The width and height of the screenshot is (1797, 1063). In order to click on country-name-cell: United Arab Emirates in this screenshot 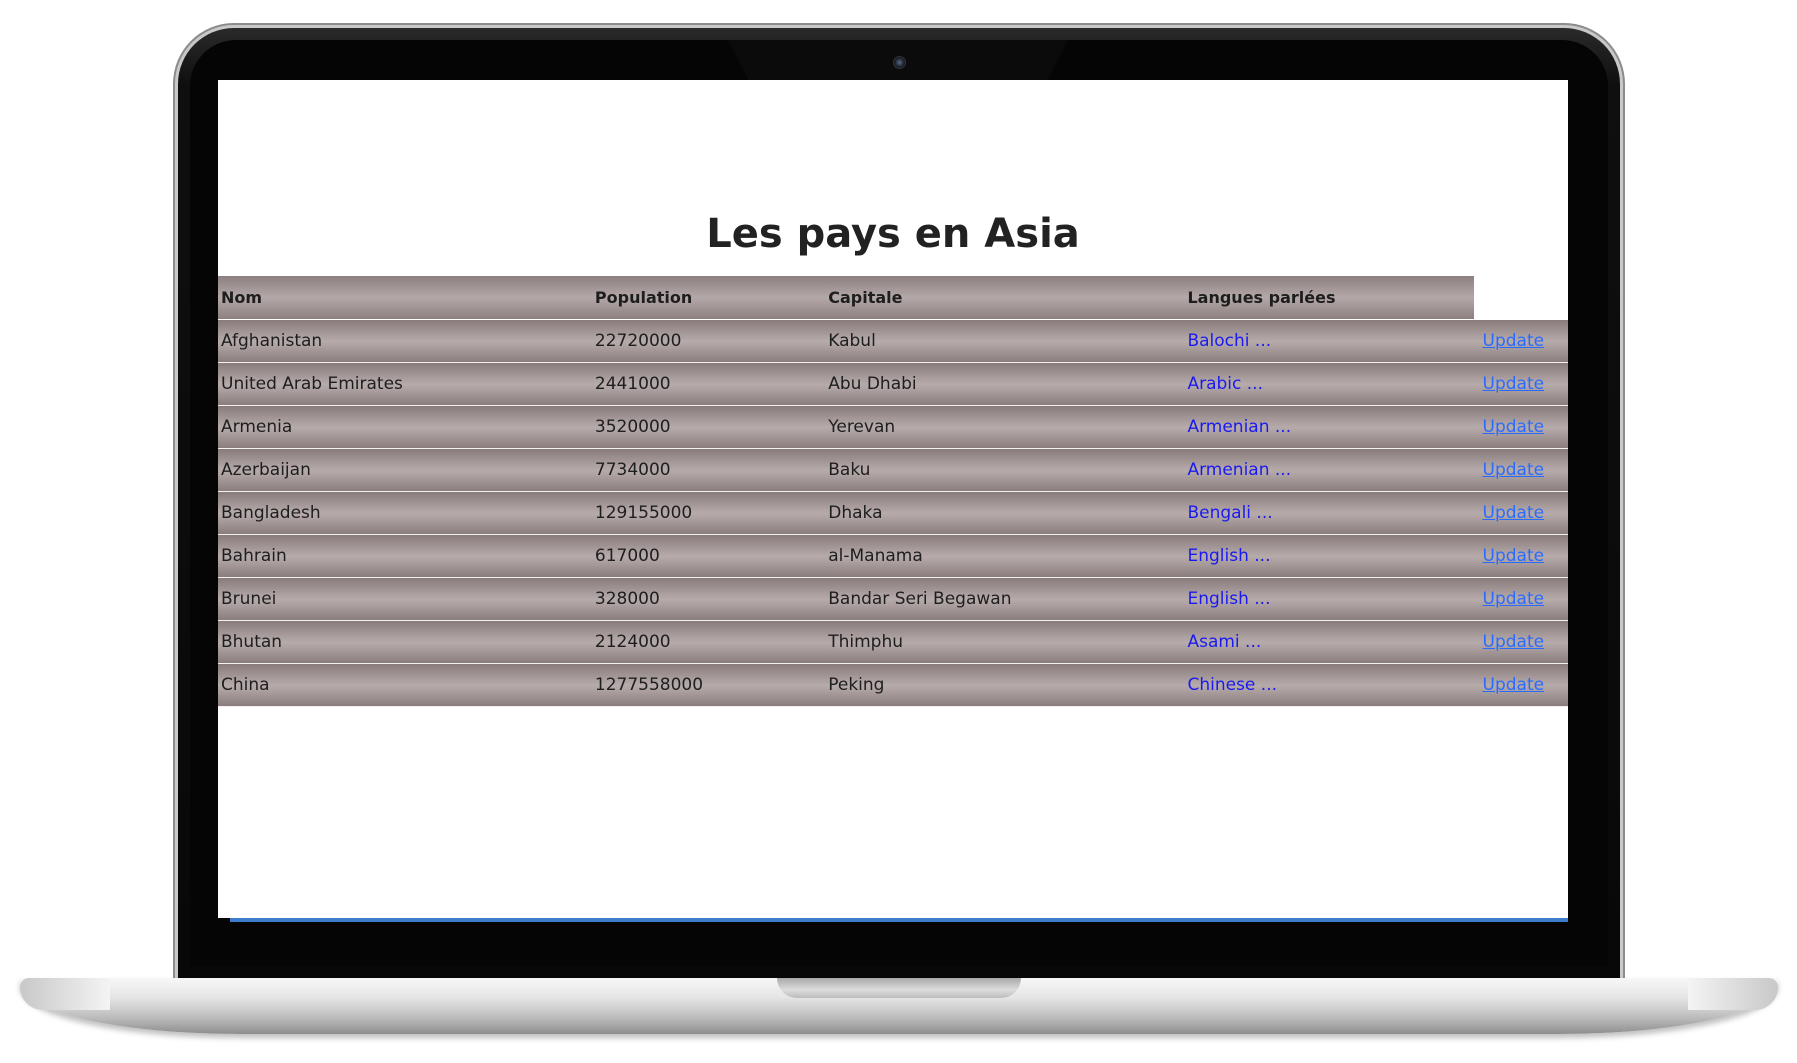, I will do `click(405, 384)`.